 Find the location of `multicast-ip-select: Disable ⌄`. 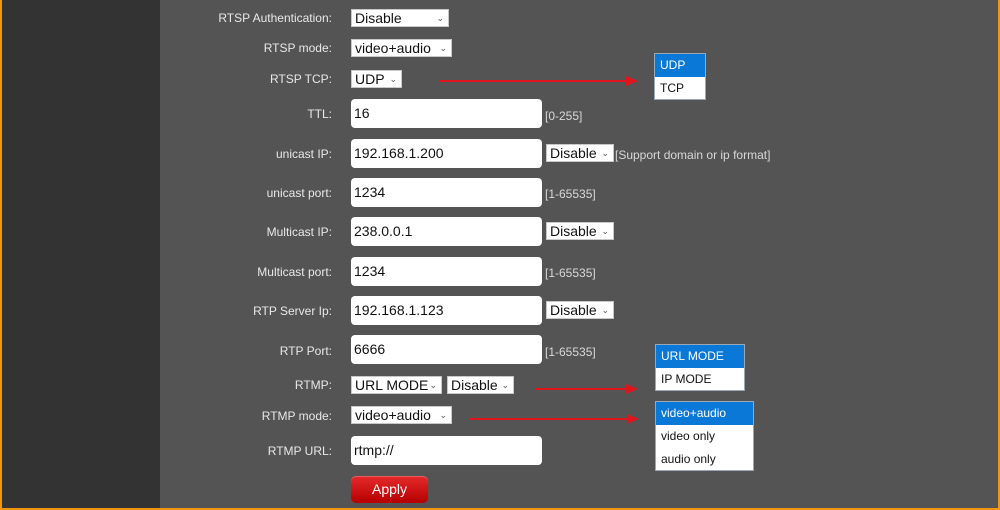

multicast-ip-select: Disable ⌄ is located at coordinates (580, 231).